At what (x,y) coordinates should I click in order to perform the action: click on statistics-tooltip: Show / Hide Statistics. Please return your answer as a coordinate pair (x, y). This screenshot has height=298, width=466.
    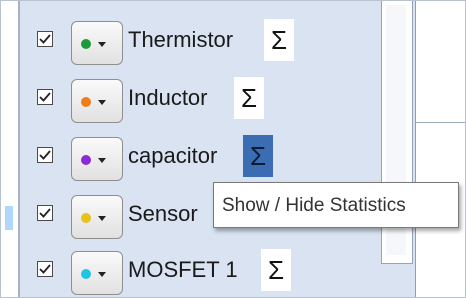
    Looking at the image, I should click on (336, 205).